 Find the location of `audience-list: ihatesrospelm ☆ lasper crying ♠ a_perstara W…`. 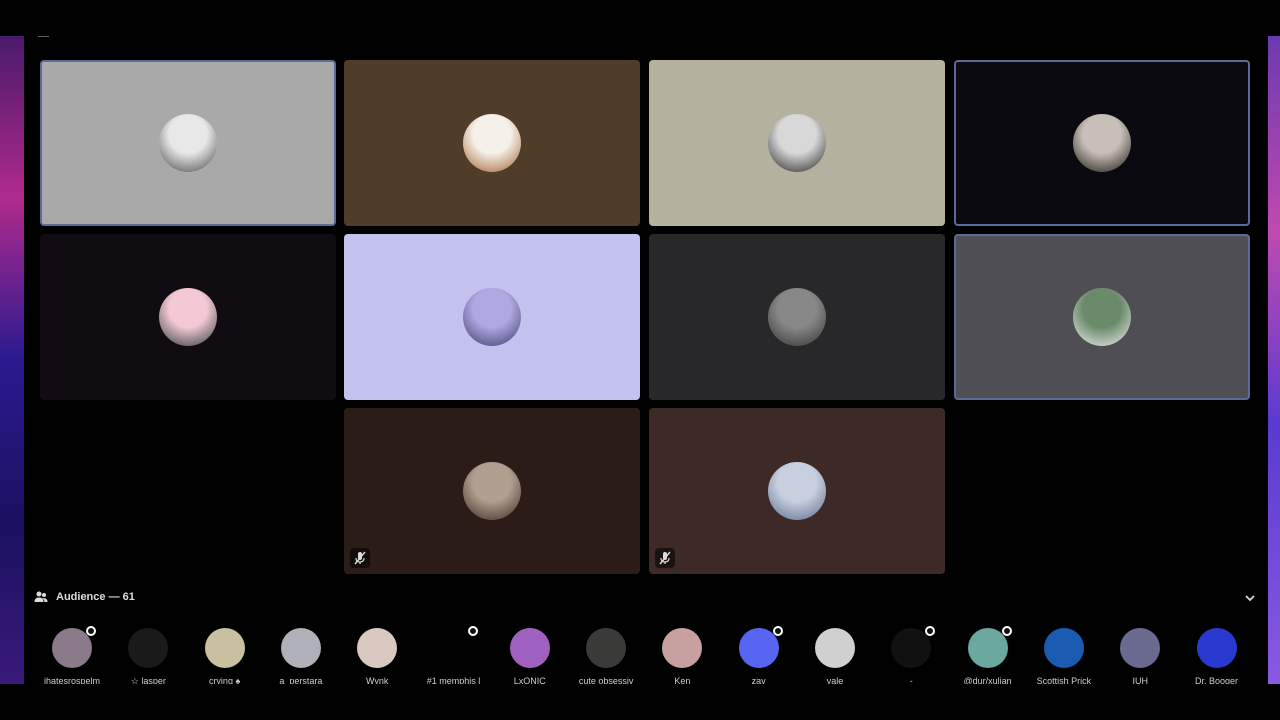

audience-list: ihatesrospelm ☆ lasper crying ♠ a_perstara W… is located at coordinates (646, 655).